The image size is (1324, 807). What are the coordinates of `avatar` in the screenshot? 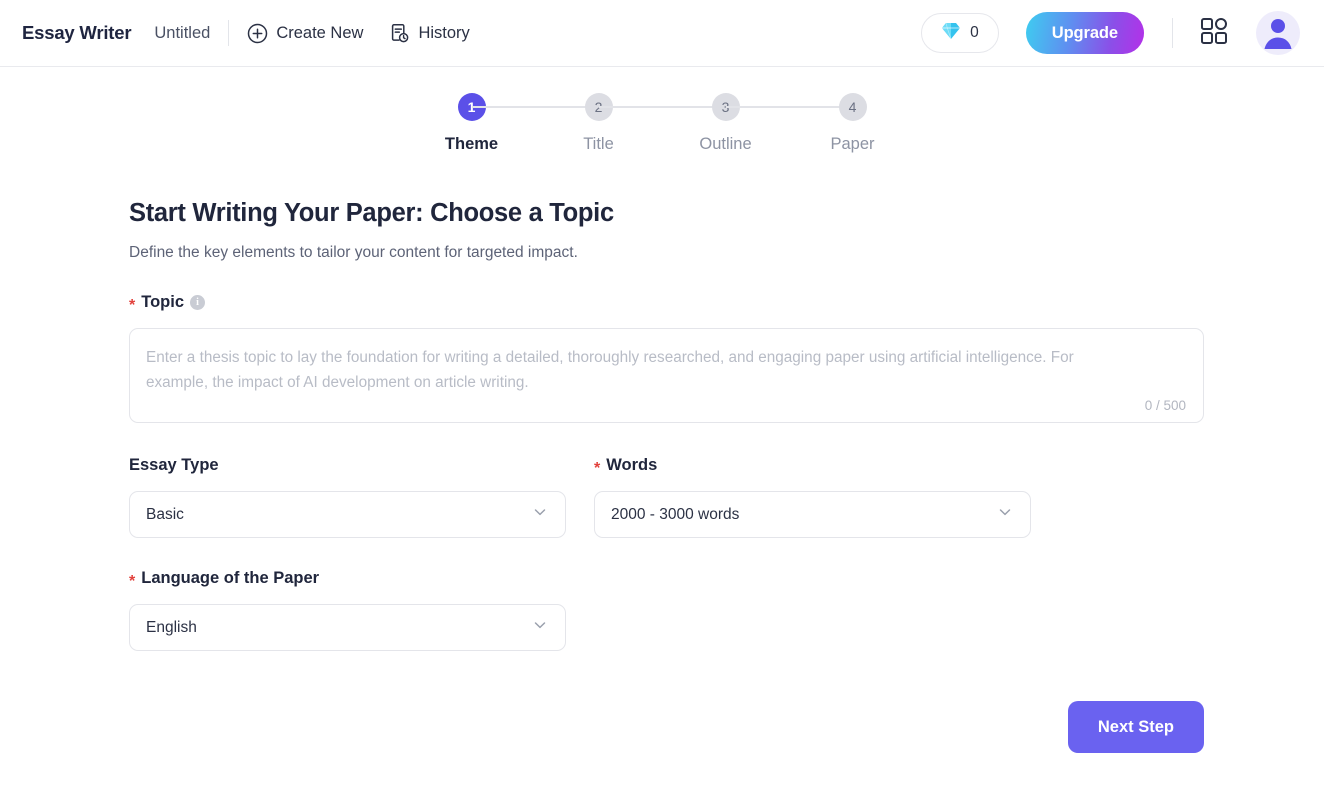 It's located at (1278, 33).